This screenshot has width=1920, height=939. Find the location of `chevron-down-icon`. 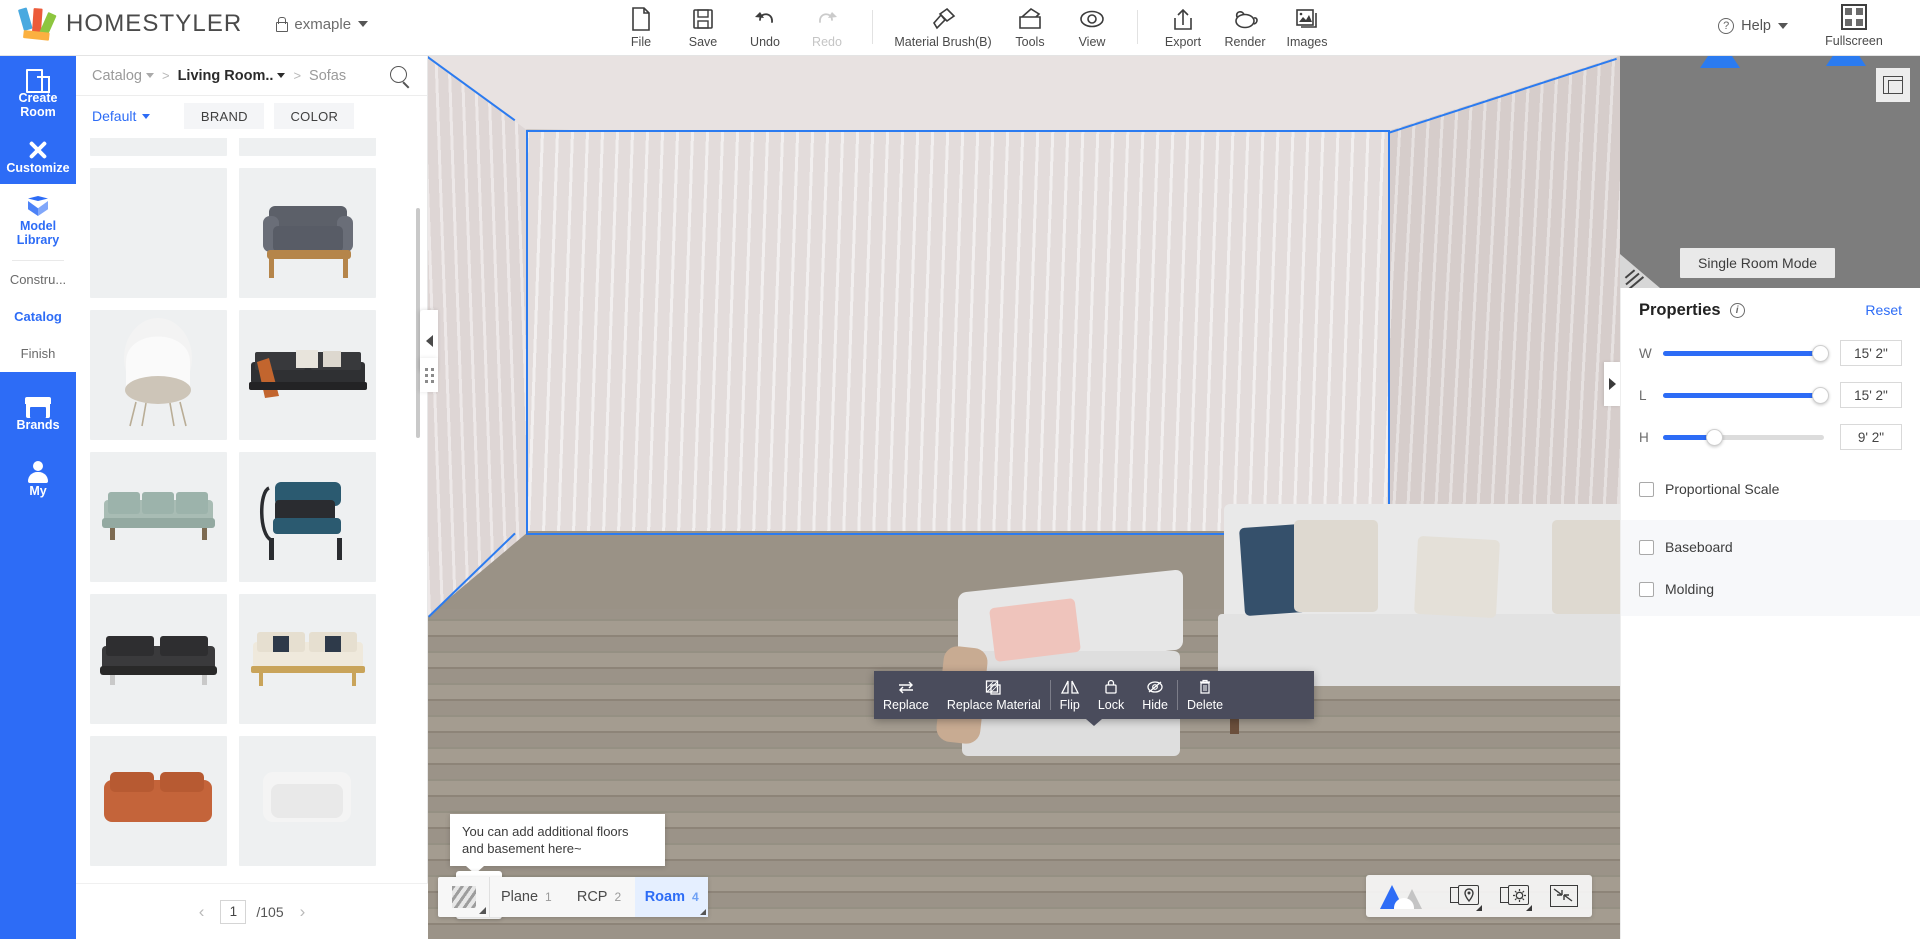

chevron-down-icon is located at coordinates (1783, 26).